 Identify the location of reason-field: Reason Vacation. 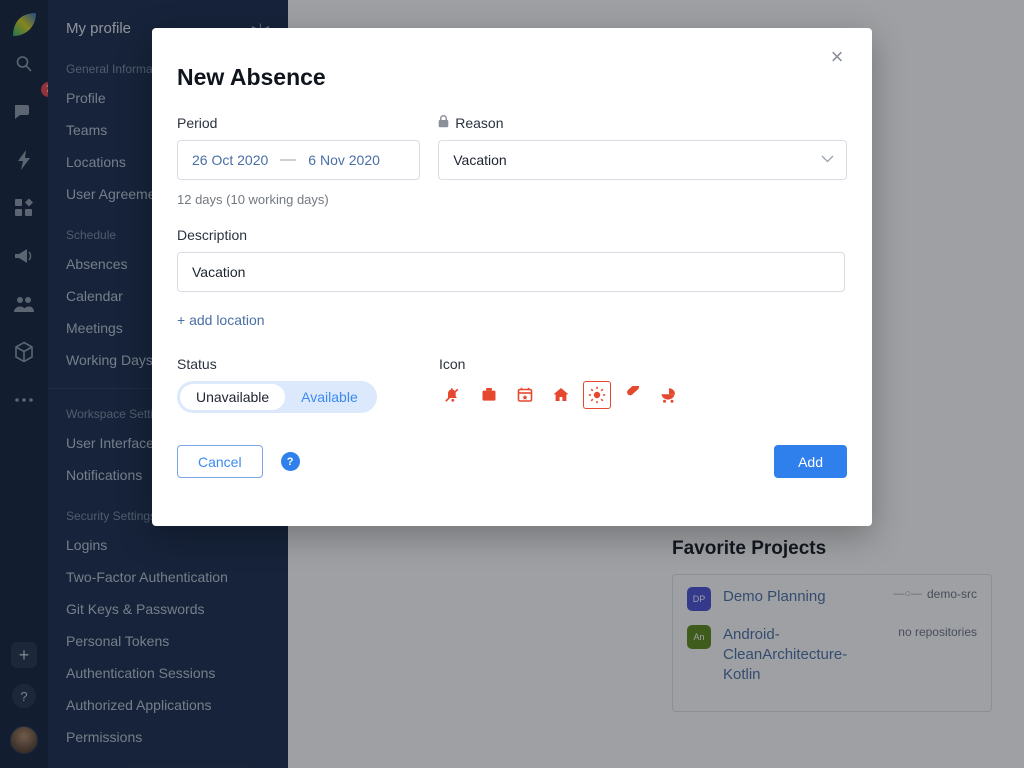
(642, 161).